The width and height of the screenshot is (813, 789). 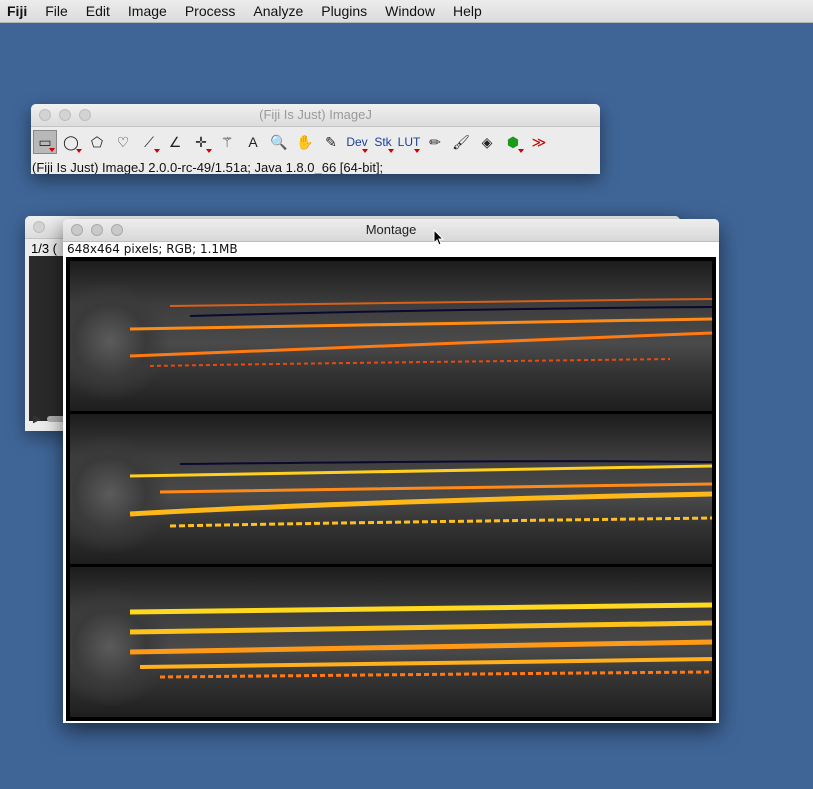 I want to click on menu-plugins: Plugins, so click(x=344, y=11).